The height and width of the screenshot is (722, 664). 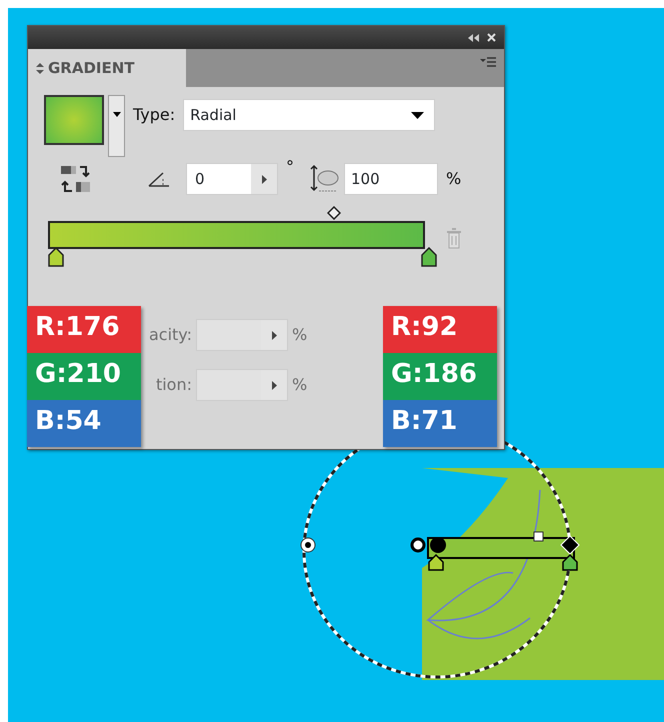 What do you see at coordinates (491, 37) in the screenshot?
I see `close-icon` at bounding box center [491, 37].